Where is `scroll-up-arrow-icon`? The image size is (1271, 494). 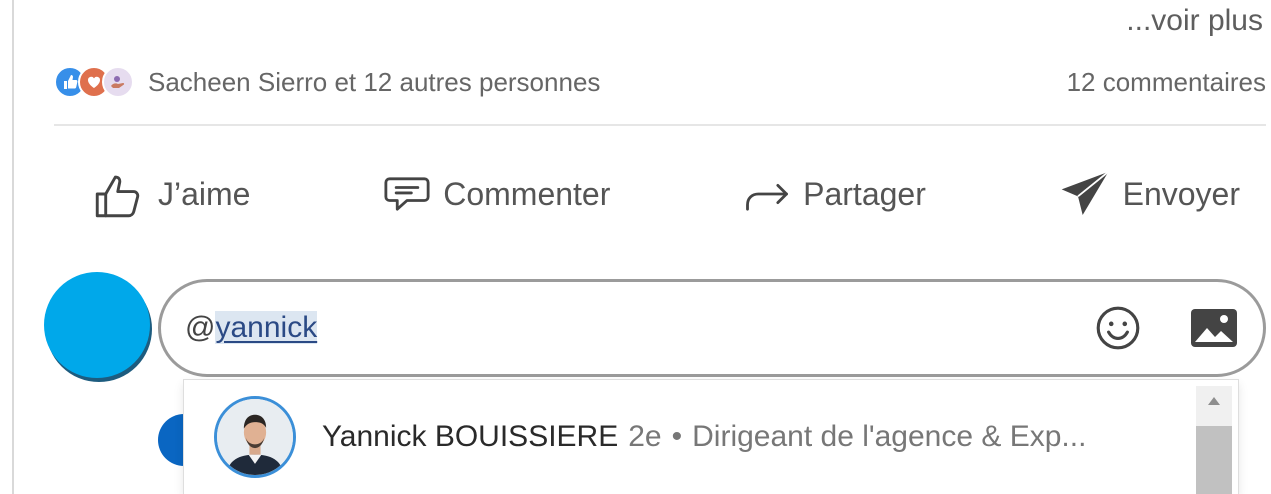 scroll-up-arrow-icon is located at coordinates (1214, 401).